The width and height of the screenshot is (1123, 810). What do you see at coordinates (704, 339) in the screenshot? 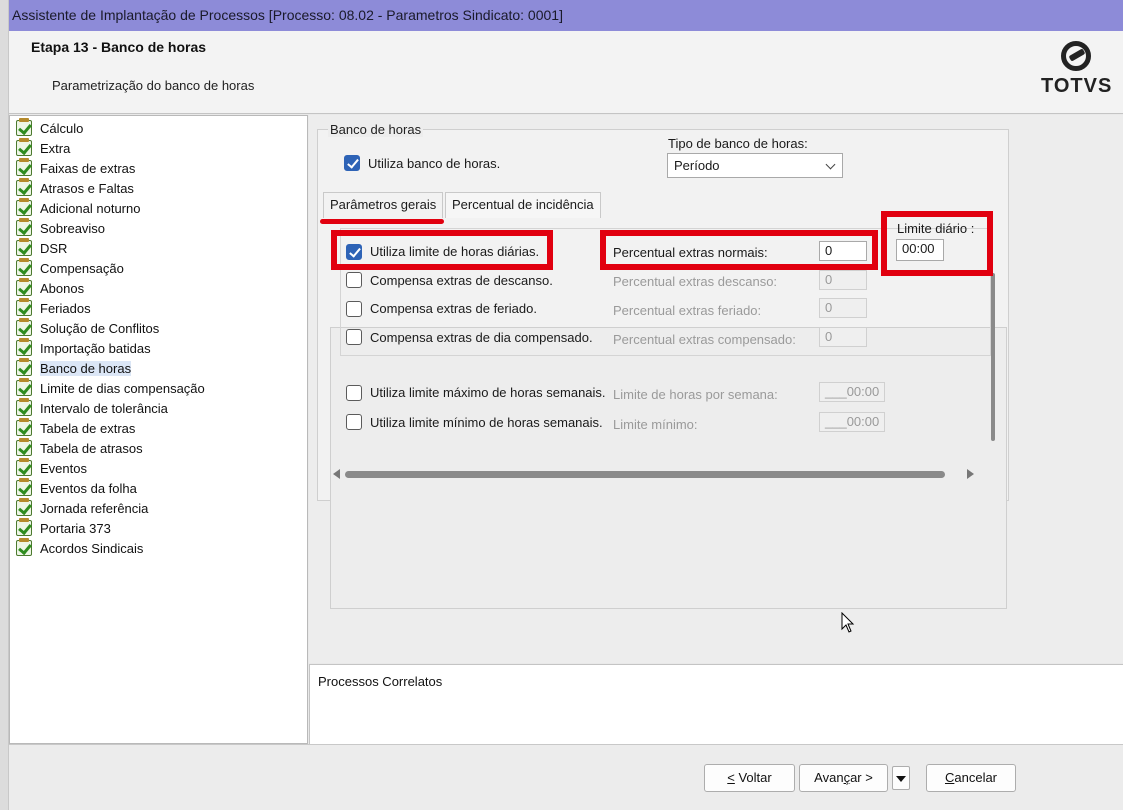
I see `pct-comp-label: Percentual extras compensado:` at bounding box center [704, 339].